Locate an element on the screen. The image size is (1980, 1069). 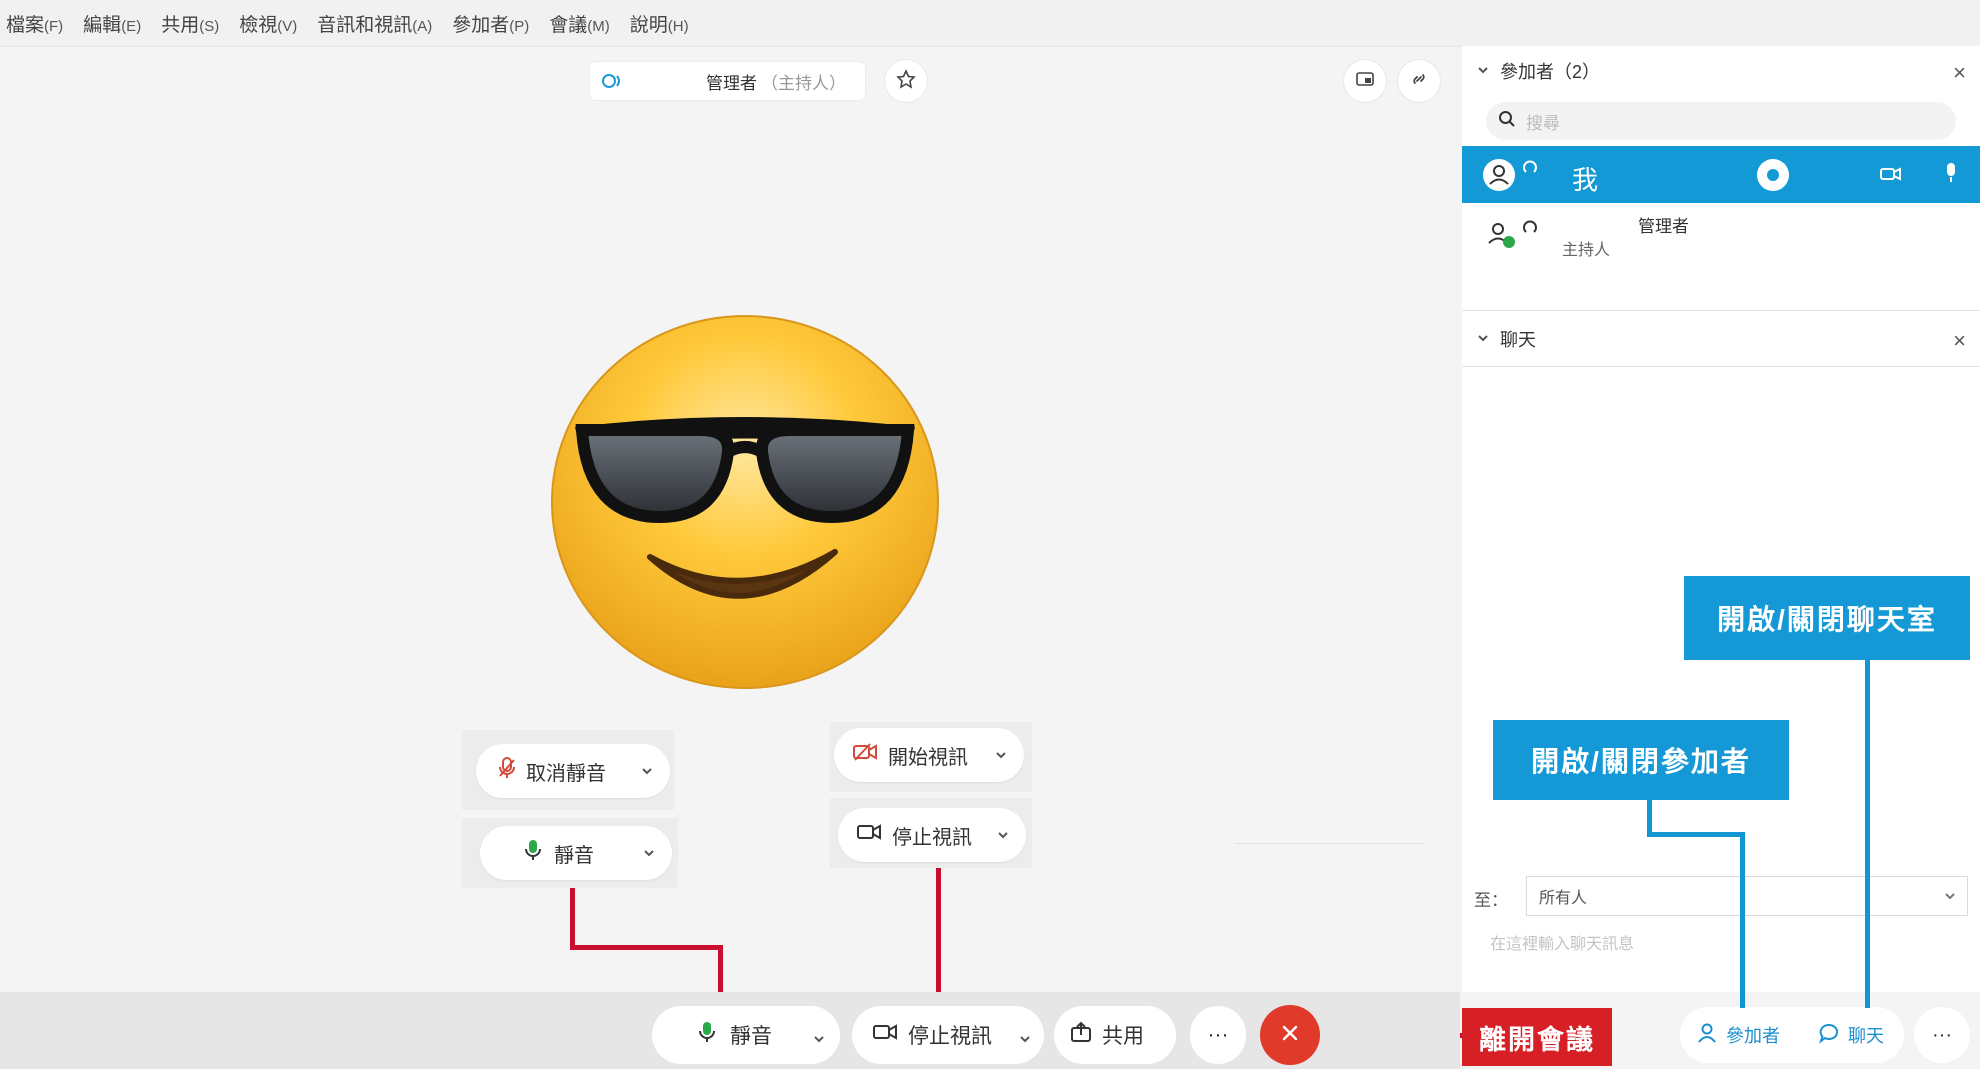
mute-popup-label: 靜音 is located at coordinates (574, 855).